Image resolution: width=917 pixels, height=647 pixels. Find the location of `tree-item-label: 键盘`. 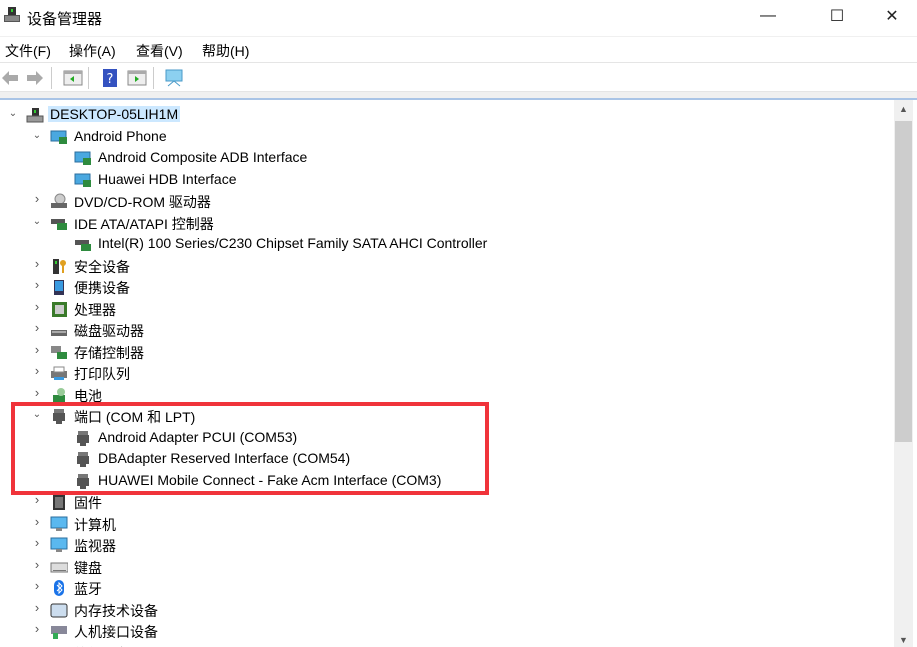

tree-item-label: 键盘 is located at coordinates (88, 567).